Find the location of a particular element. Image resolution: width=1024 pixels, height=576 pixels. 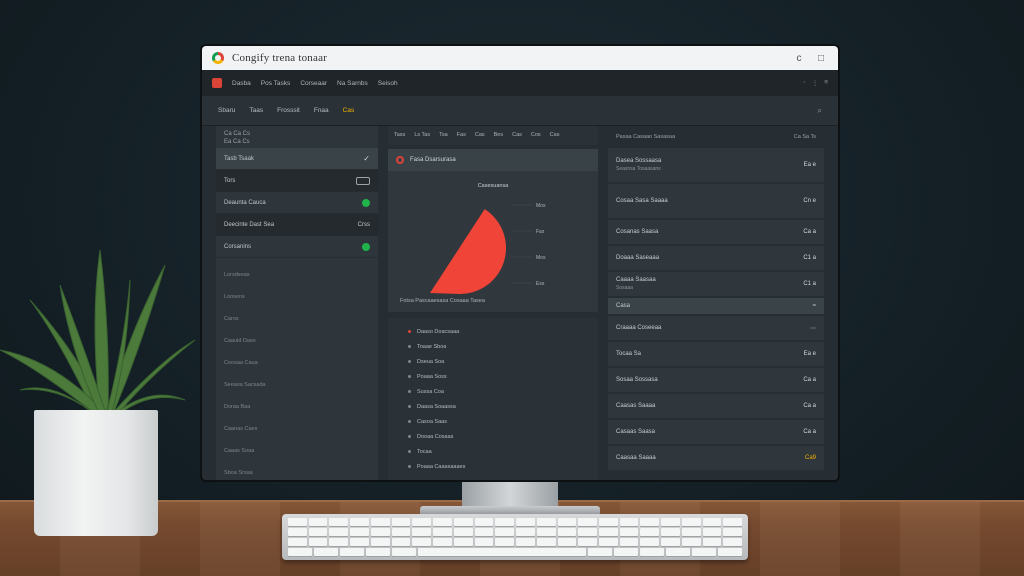

tab-3: Fas is located at coordinates (461, 135).